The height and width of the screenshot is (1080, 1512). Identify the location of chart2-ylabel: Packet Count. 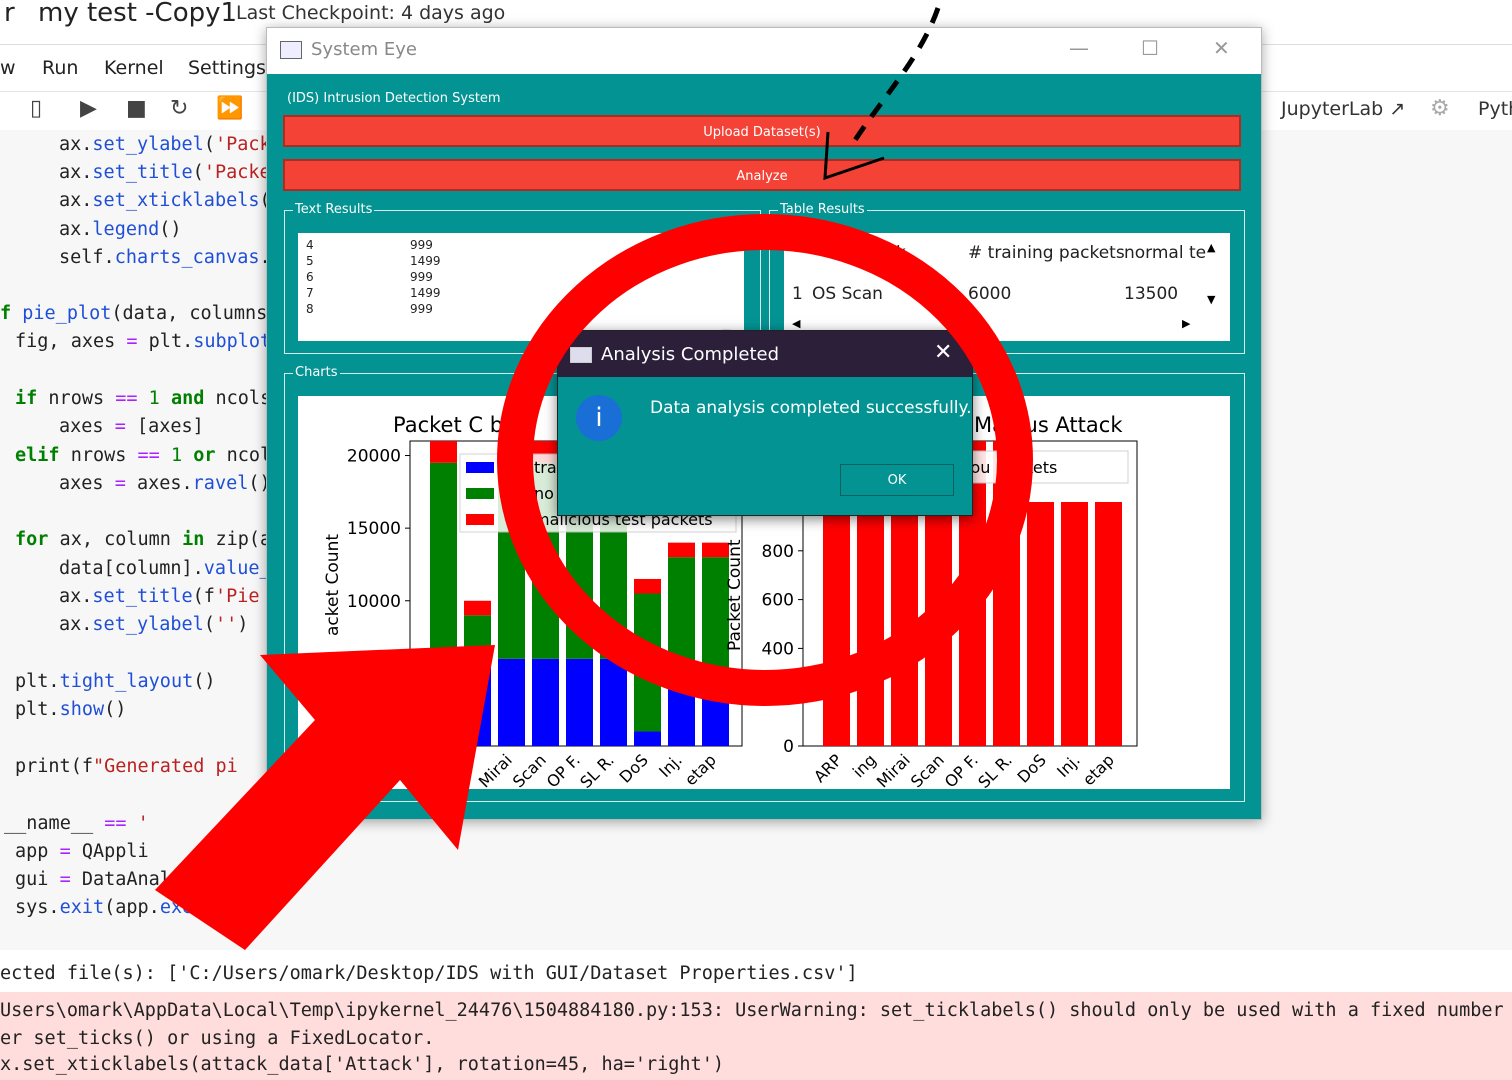
(735, 595).